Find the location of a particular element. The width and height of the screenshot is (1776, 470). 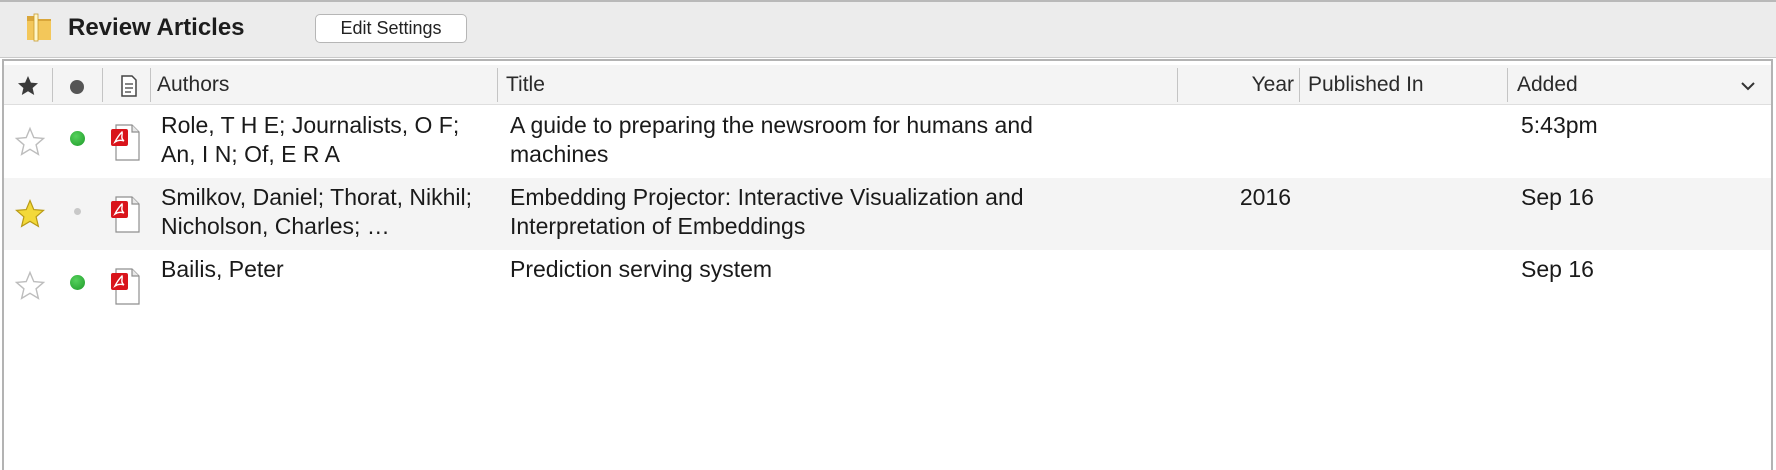

collection-title: Review Articles is located at coordinates (156, 27).